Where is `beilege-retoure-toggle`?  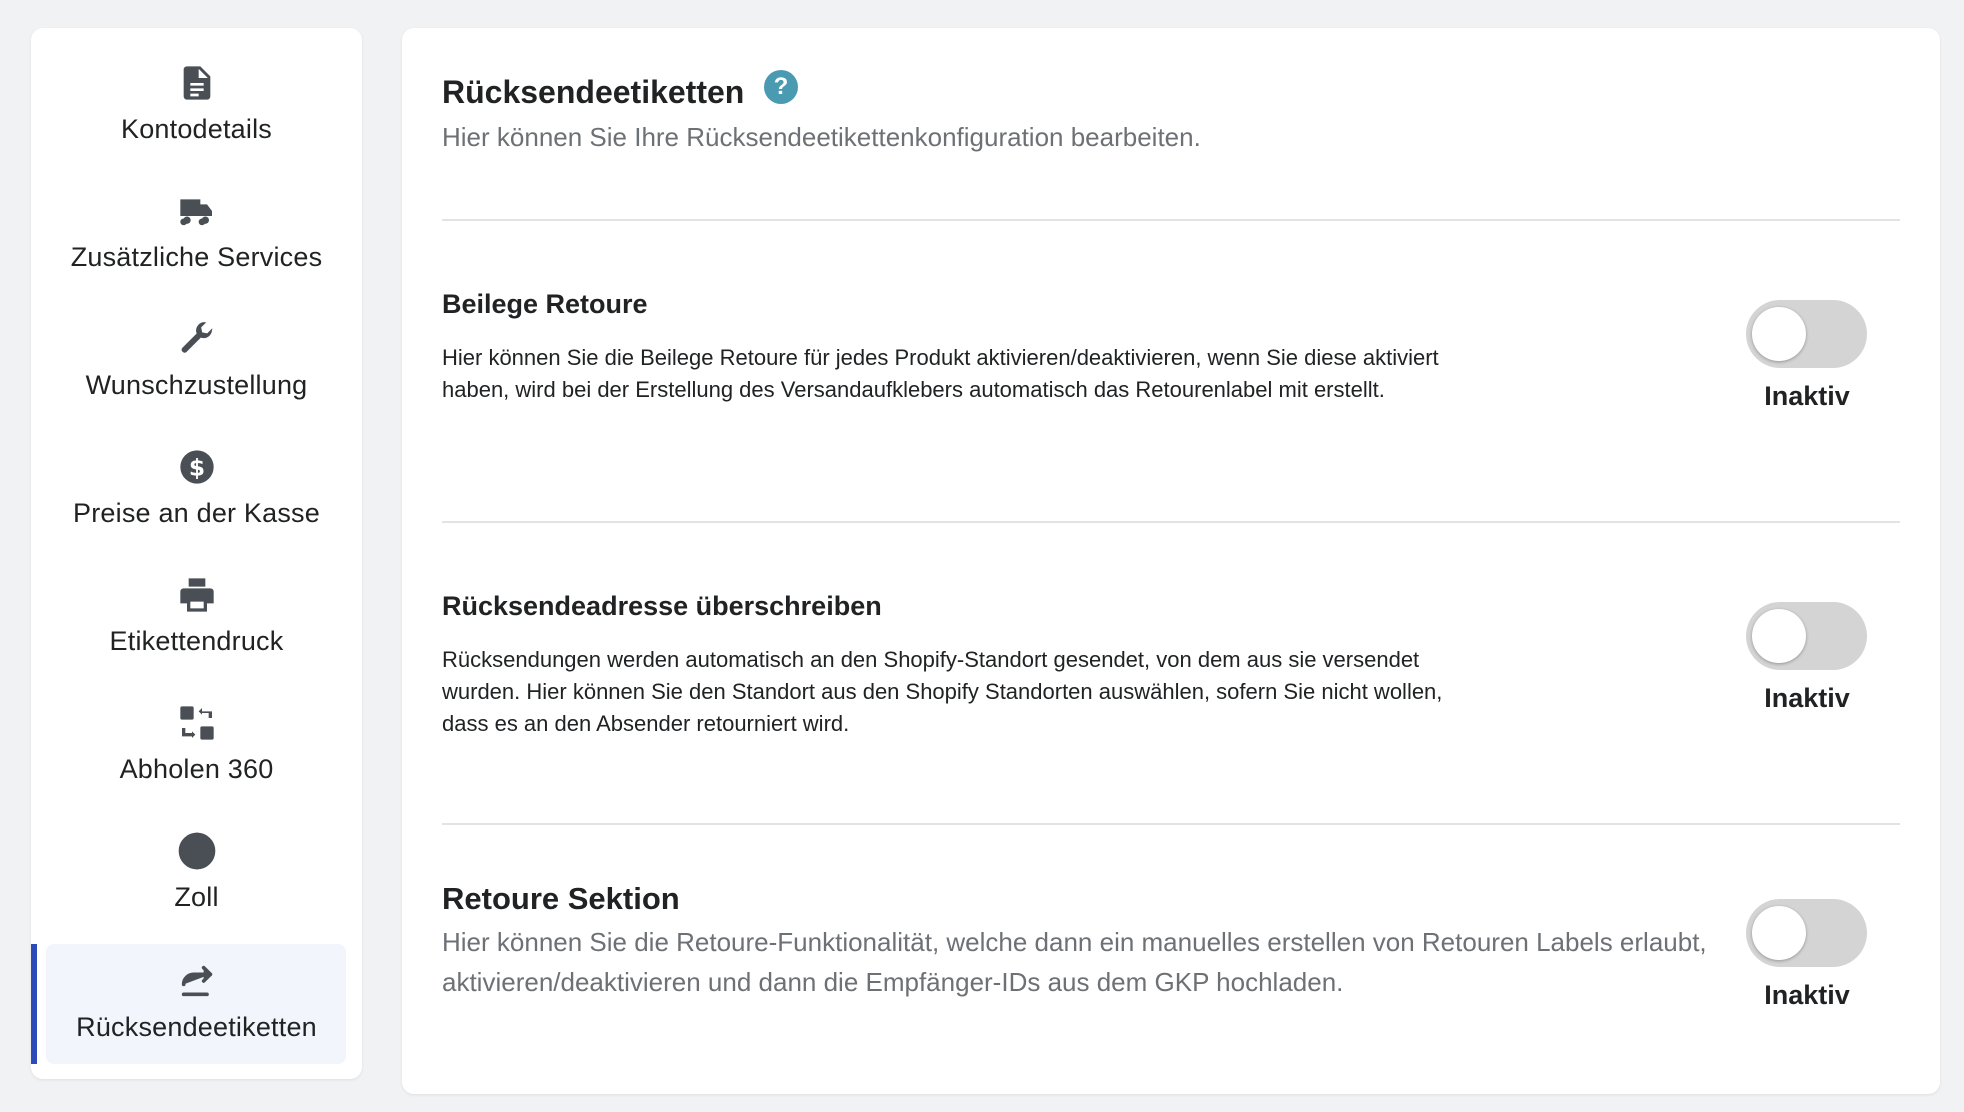
beilege-retoure-toggle is located at coordinates (1806, 334).